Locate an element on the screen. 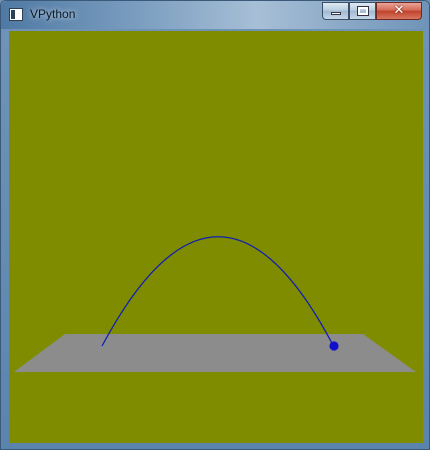 The height and width of the screenshot is (450, 430). close-icon: ✕ is located at coordinates (399, 10).